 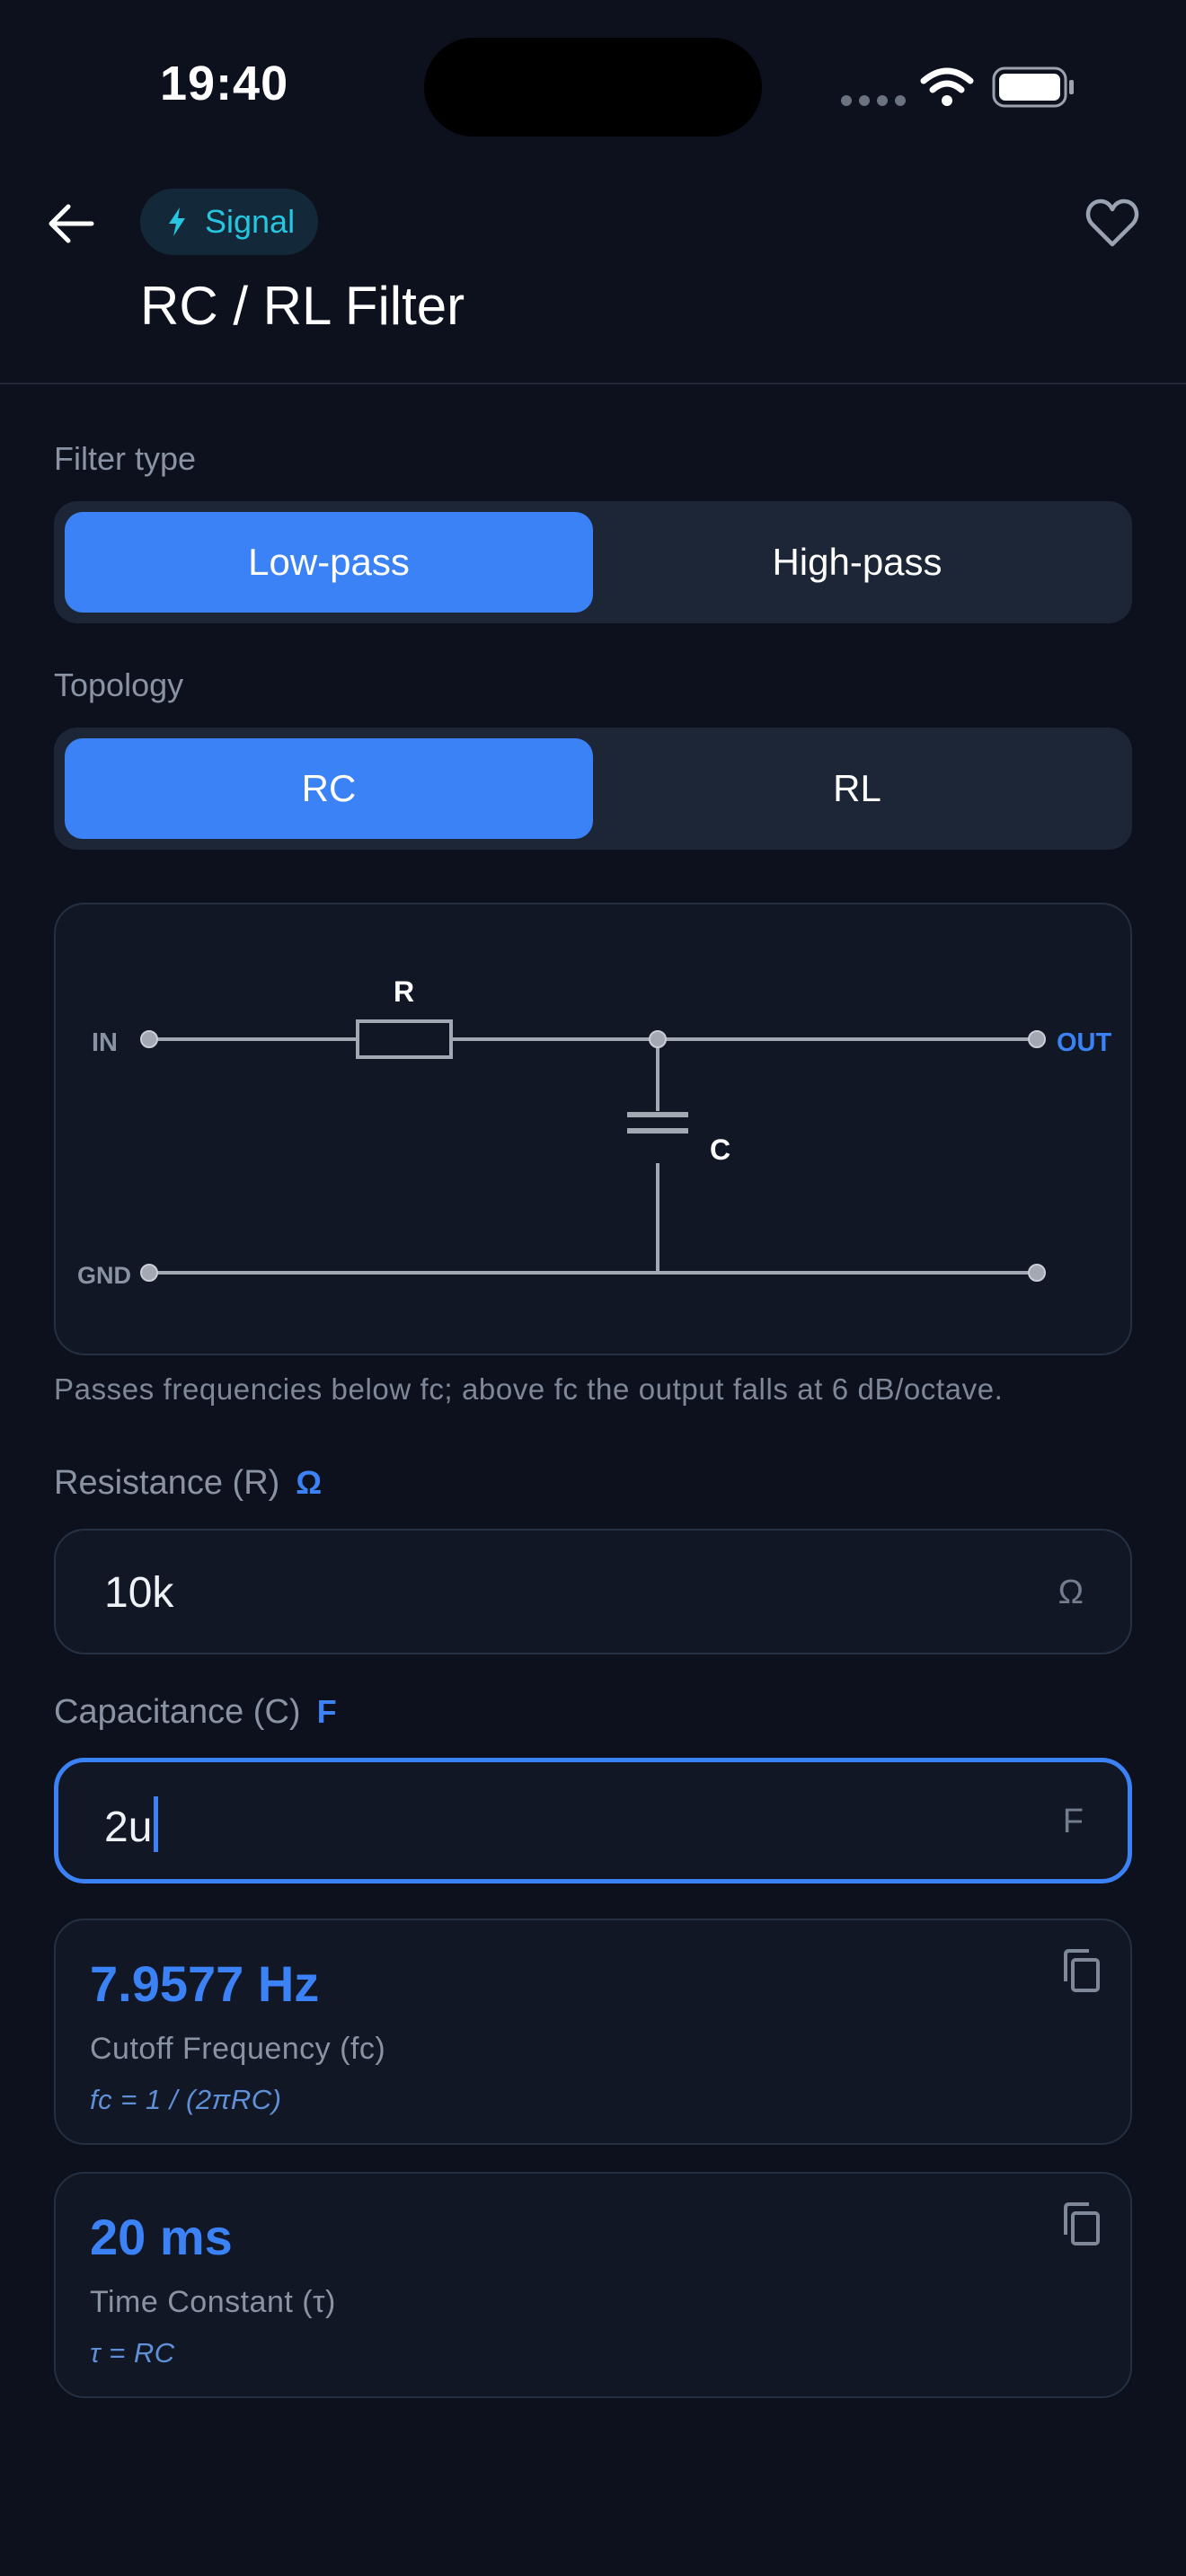 I want to click on cutoff-frequency-formula: fc = 1 / (2πRC), so click(x=186, y=2099).